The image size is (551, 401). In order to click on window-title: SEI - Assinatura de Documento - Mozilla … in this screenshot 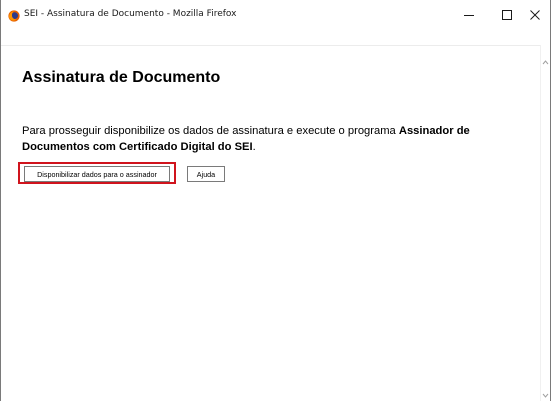, I will do `click(130, 14)`.